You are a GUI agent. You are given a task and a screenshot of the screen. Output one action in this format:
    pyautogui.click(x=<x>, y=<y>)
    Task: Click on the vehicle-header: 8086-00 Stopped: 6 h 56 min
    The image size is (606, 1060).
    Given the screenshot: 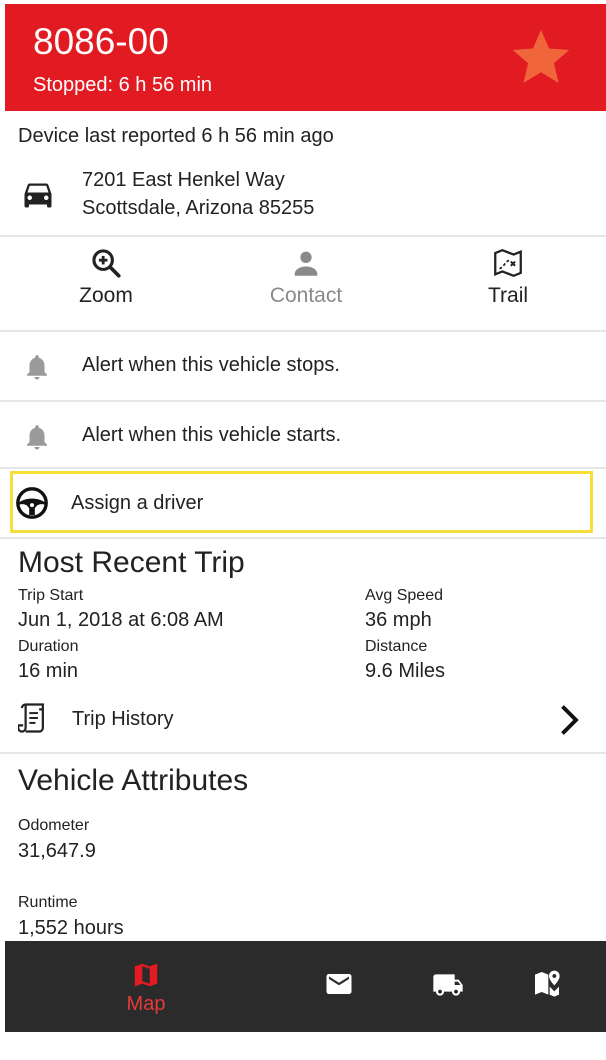 What is the action you would take?
    pyautogui.click(x=305, y=57)
    